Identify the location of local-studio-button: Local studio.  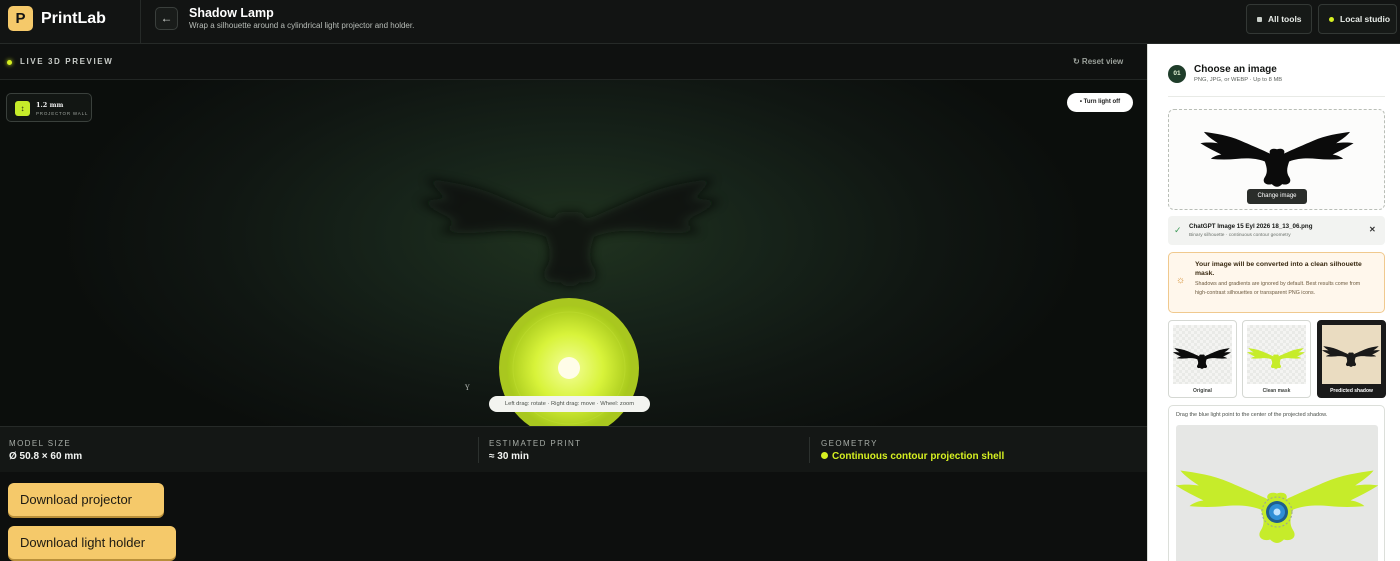
(1357, 19).